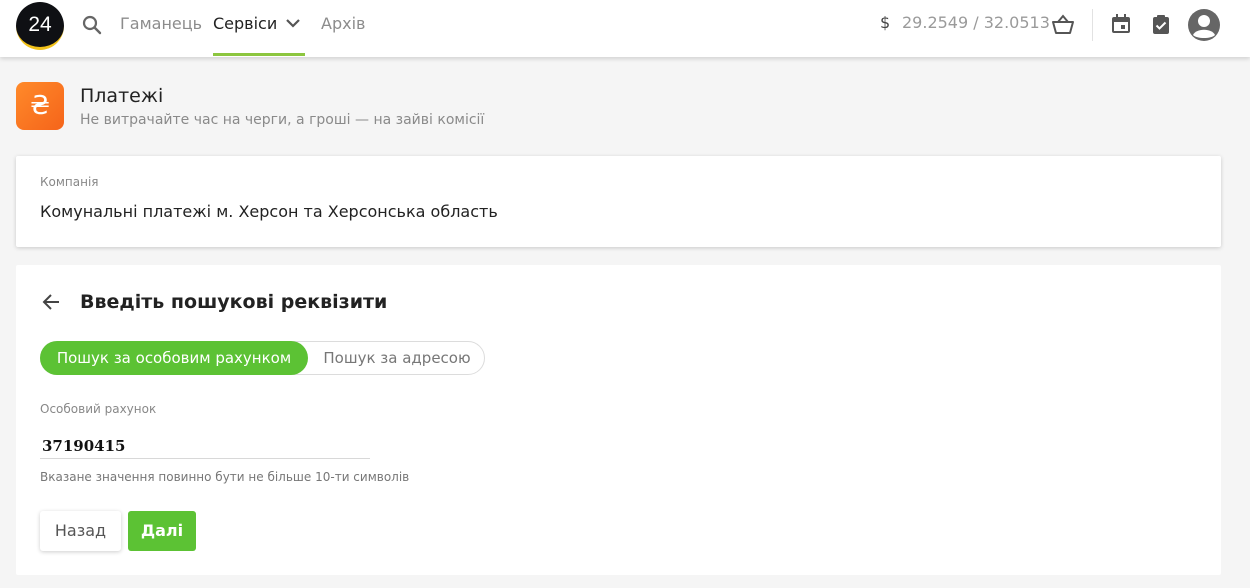 The width and height of the screenshot is (1250, 588). What do you see at coordinates (92, 25) in the screenshot?
I see `search-icon` at bounding box center [92, 25].